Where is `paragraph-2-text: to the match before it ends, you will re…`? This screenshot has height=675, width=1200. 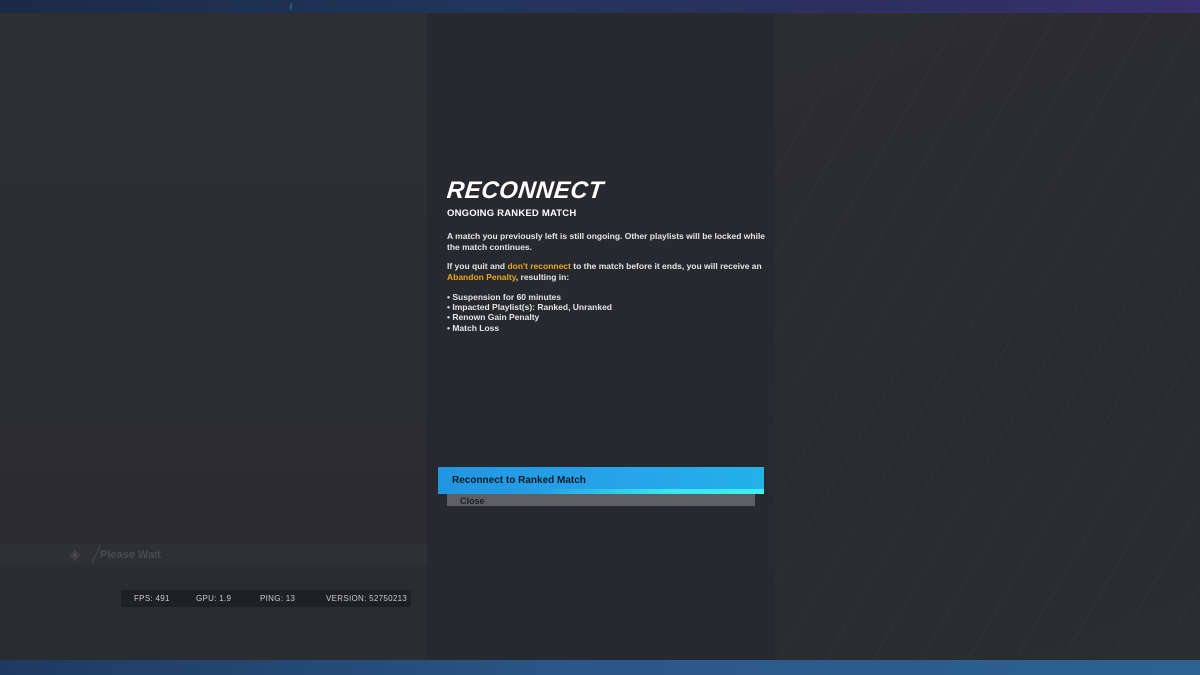 paragraph-2-text: to the match before it ends, you will re… is located at coordinates (666, 266).